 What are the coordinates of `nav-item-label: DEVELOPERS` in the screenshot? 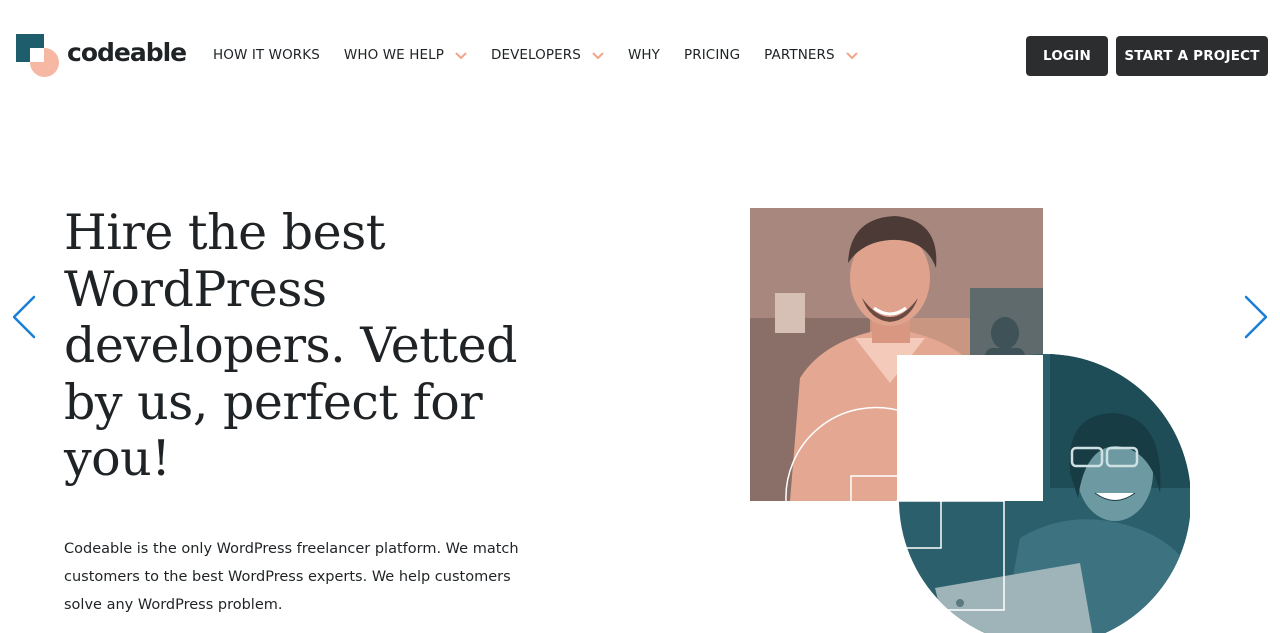 It's located at (535, 55).